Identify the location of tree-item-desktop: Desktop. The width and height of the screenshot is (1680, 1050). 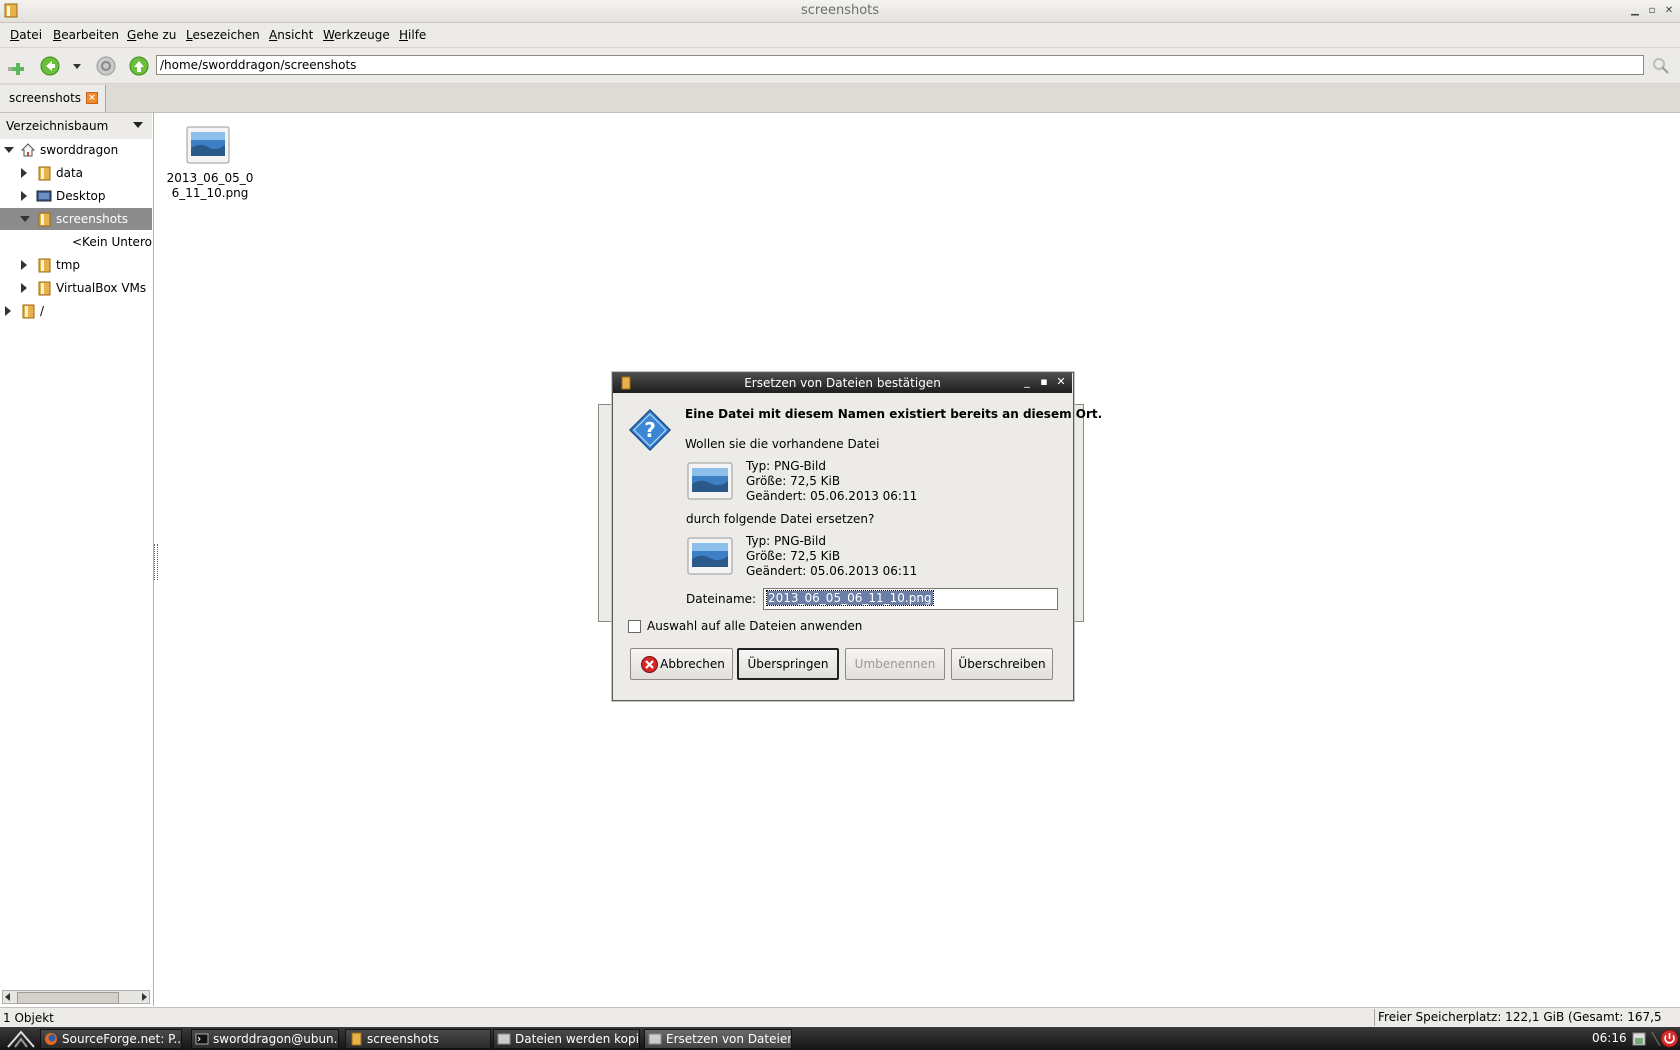
(76, 196).